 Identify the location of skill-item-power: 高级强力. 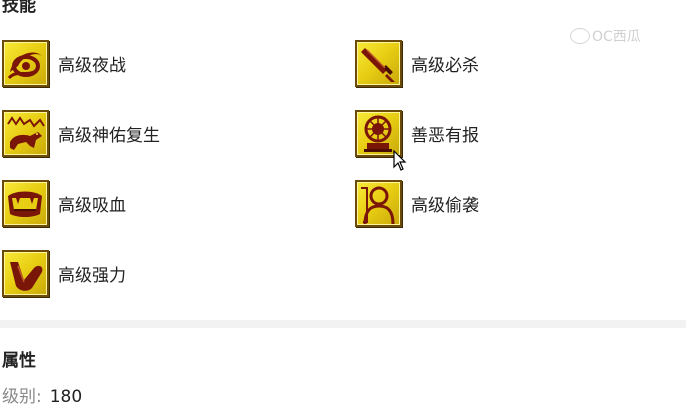
(64, 273).